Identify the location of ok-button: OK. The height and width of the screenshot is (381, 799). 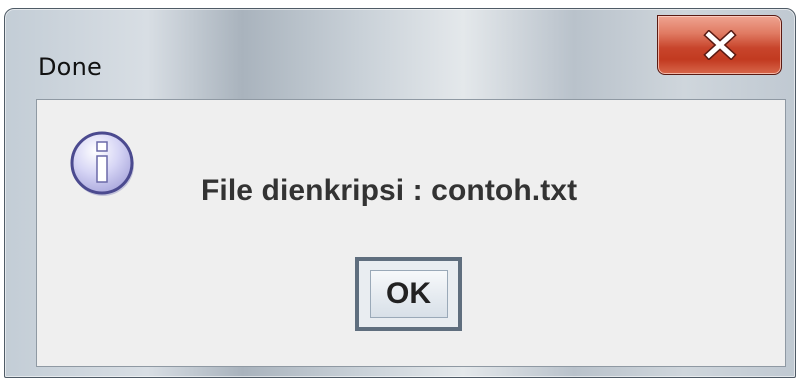
(408, 294).